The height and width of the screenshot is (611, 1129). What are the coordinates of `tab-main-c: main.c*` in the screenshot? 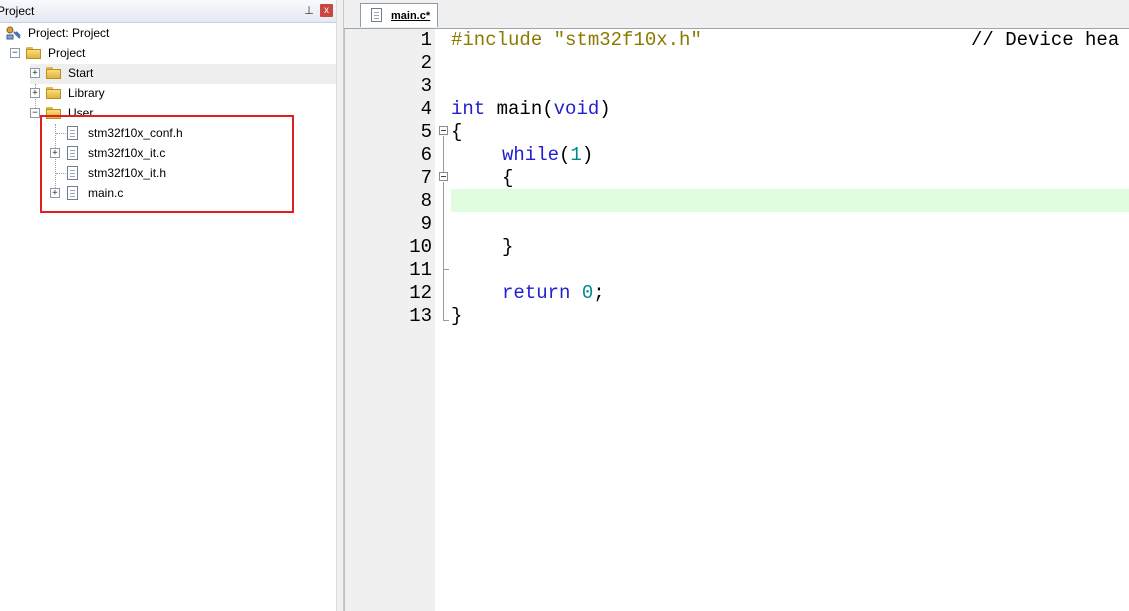 It's located at (399, 15).